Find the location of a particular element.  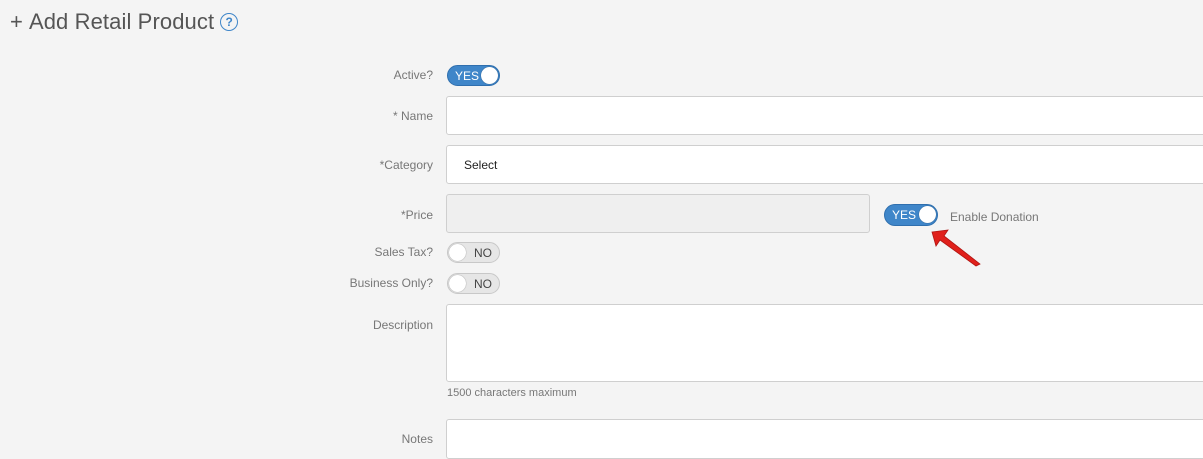

description-label: Description is located at coordinates (402, 325).